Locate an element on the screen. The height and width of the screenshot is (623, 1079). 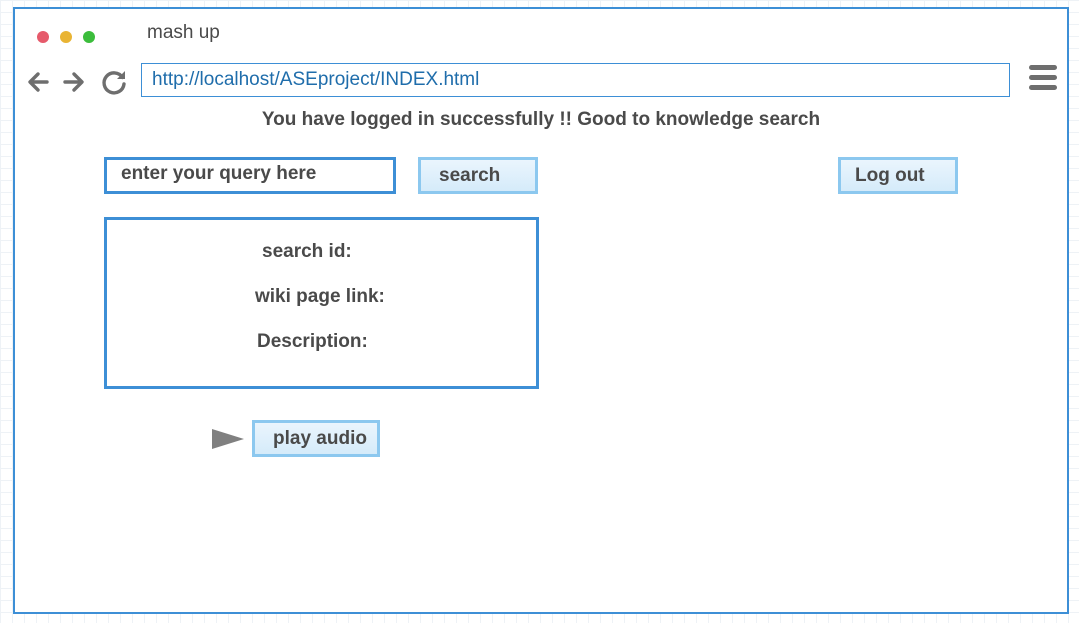
address-bar: http://localhost/ASEproject/INDEX.html is located at coordinates (575, 80).